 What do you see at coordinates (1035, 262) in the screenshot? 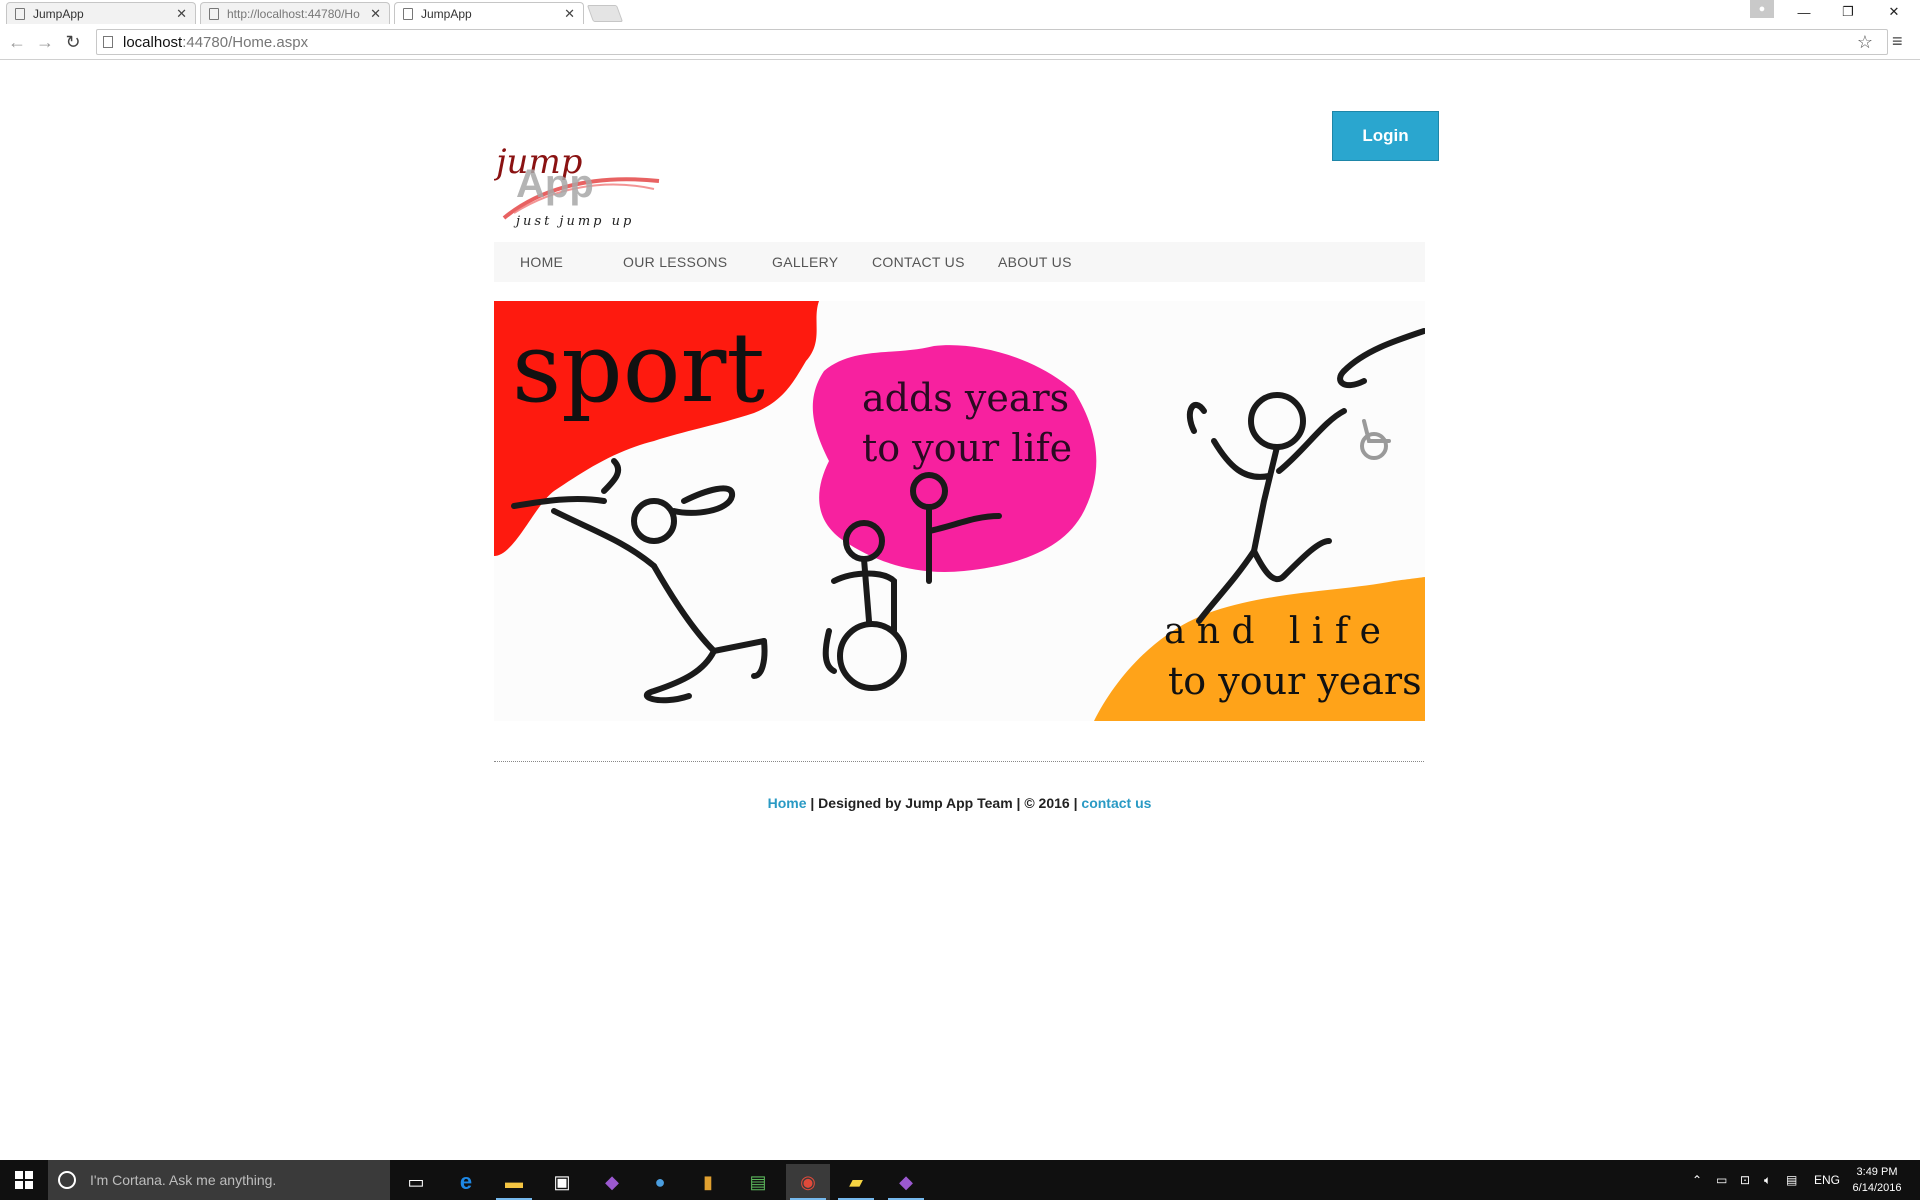
I see `nav-about-us: ABOUT US` at bounding box center [1035, 262].